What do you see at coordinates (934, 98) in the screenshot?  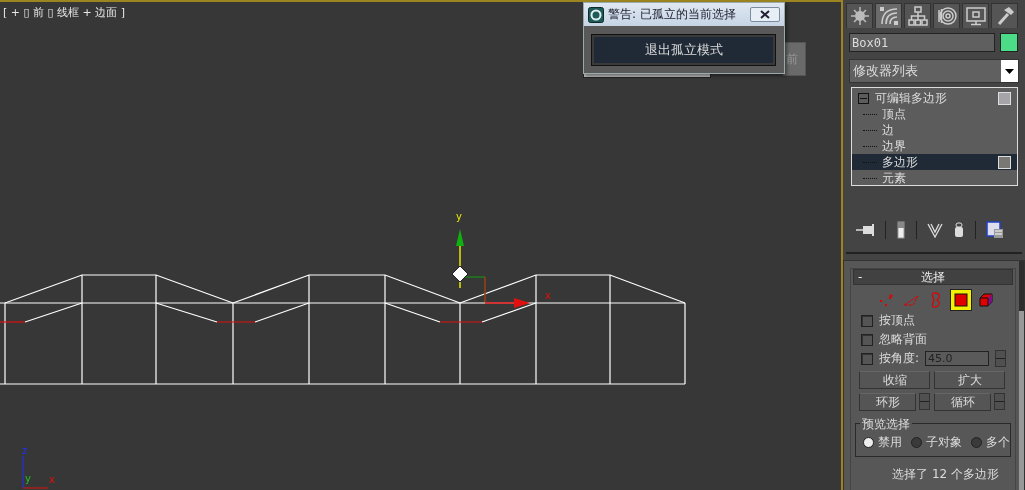 I see `stack-item: 可编辑多边形` at bounding box center [934, 98].